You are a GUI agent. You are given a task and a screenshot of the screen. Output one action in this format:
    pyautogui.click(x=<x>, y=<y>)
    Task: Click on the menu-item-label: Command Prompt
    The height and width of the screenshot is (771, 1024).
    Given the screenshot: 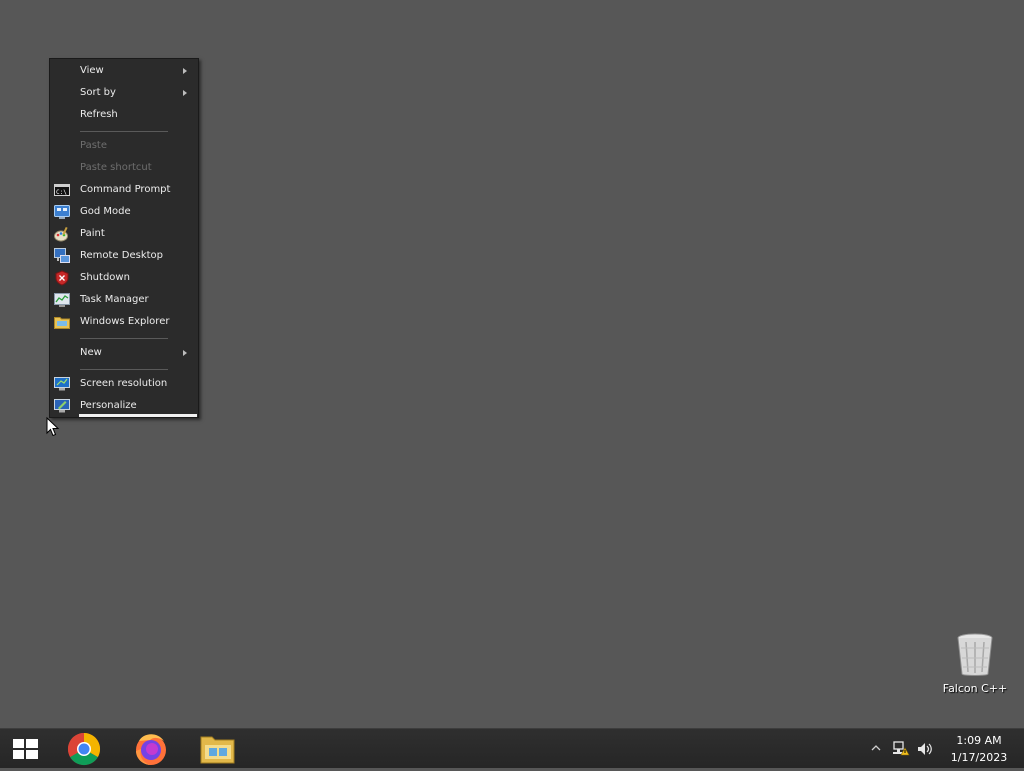 What is the action you would take?
    pyautogui.click(x=125, y=189)
    